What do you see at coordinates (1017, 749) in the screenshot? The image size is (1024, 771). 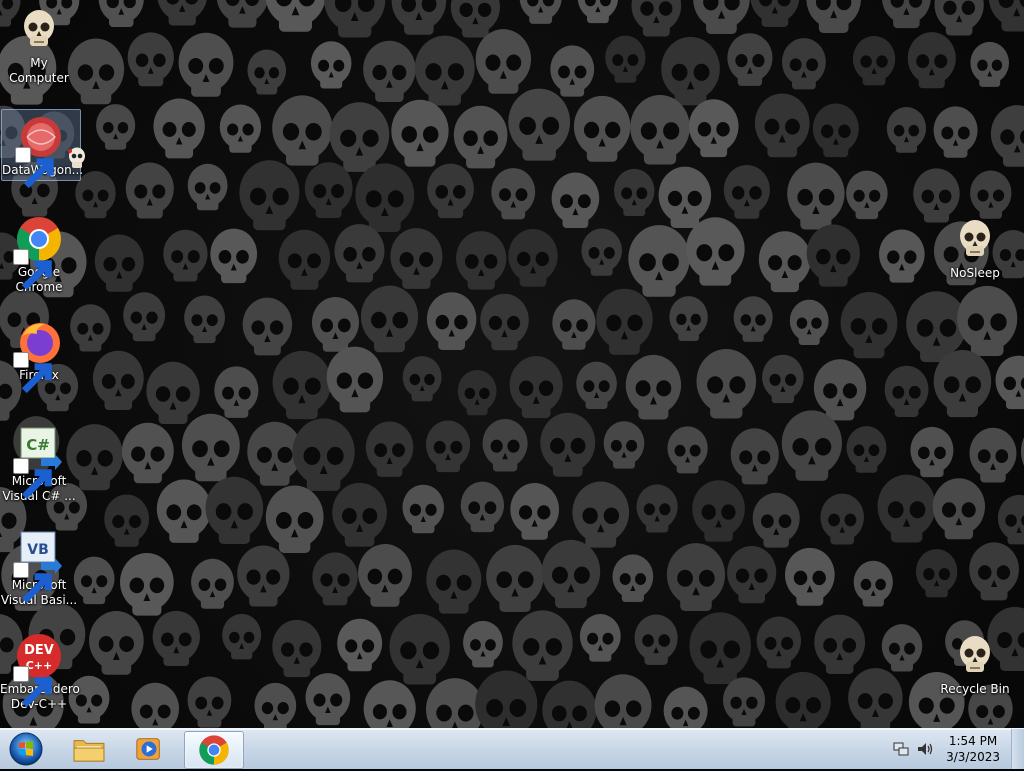 I see `show-desktop-button` at bounding box center [1017, 749].